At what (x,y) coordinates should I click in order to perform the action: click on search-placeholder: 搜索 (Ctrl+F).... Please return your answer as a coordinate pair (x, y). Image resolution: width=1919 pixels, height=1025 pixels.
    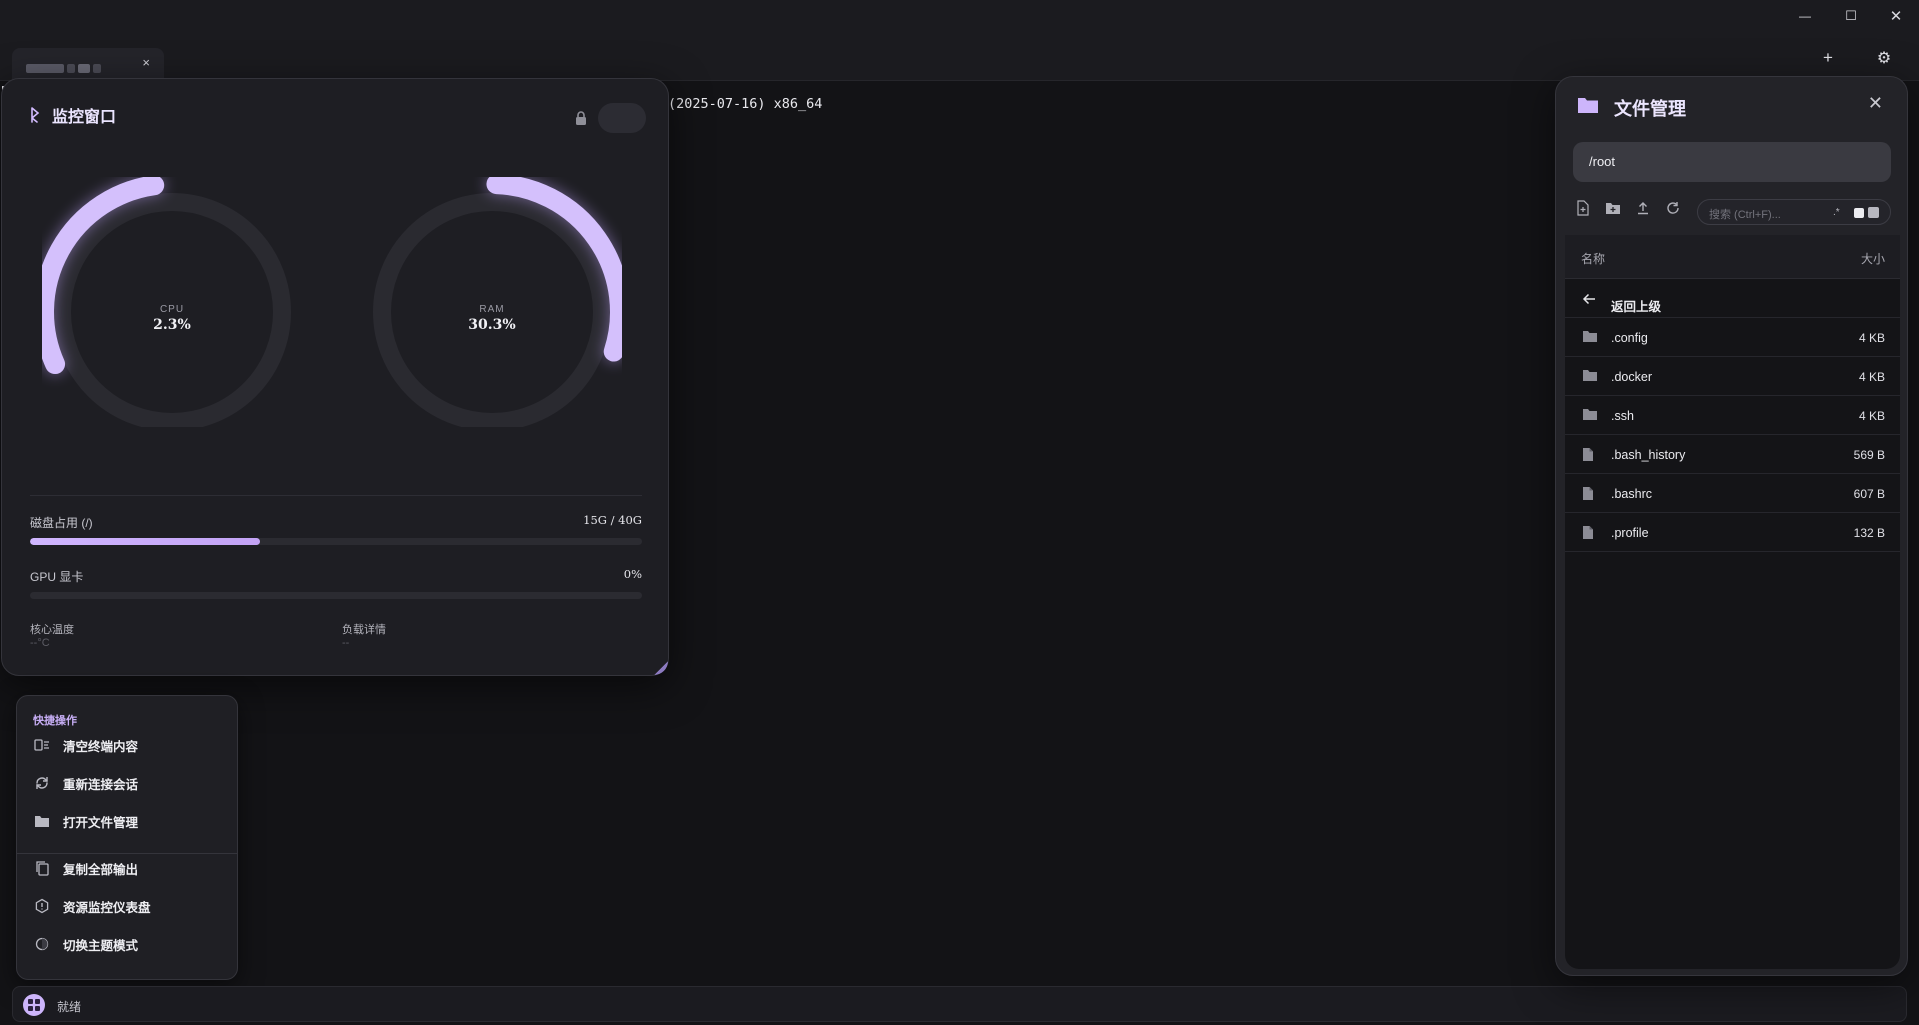
    Looking at the image, I should click on (1745, 215).